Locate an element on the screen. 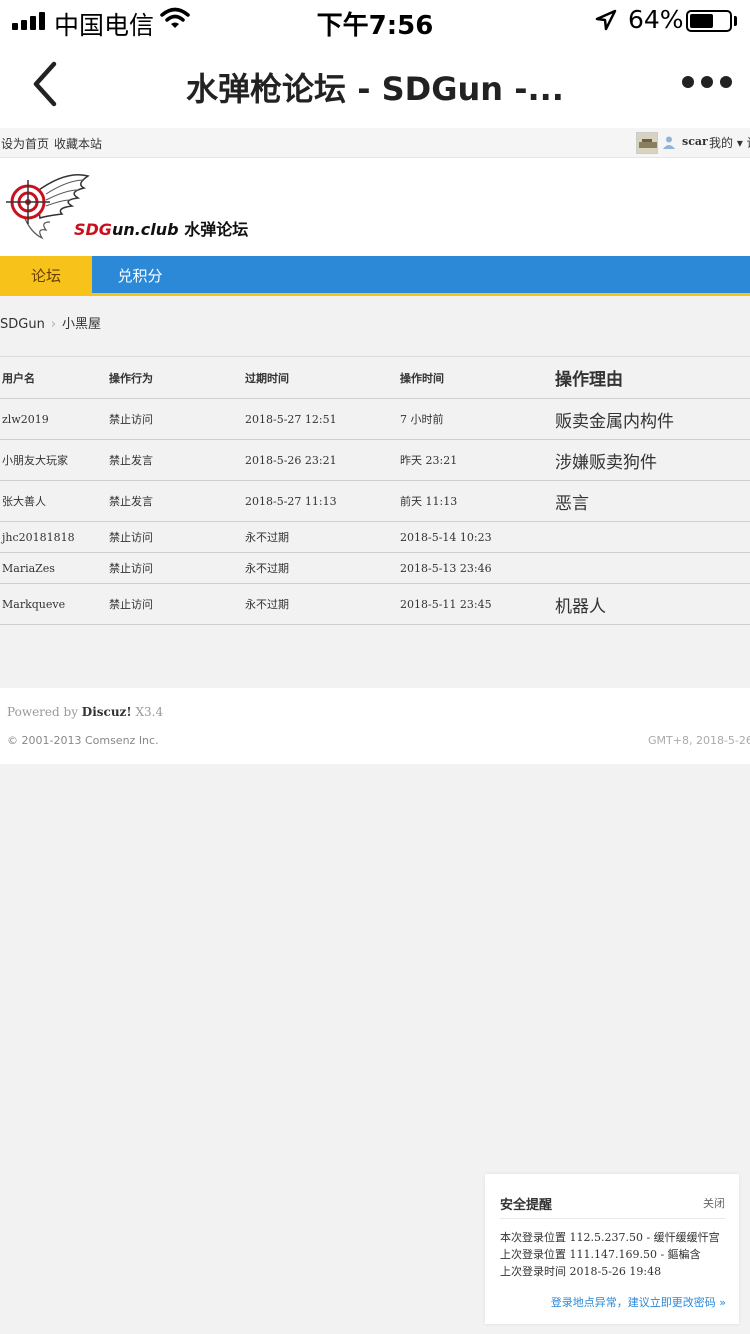  username-link: scar is located at coordinates (695, 141).